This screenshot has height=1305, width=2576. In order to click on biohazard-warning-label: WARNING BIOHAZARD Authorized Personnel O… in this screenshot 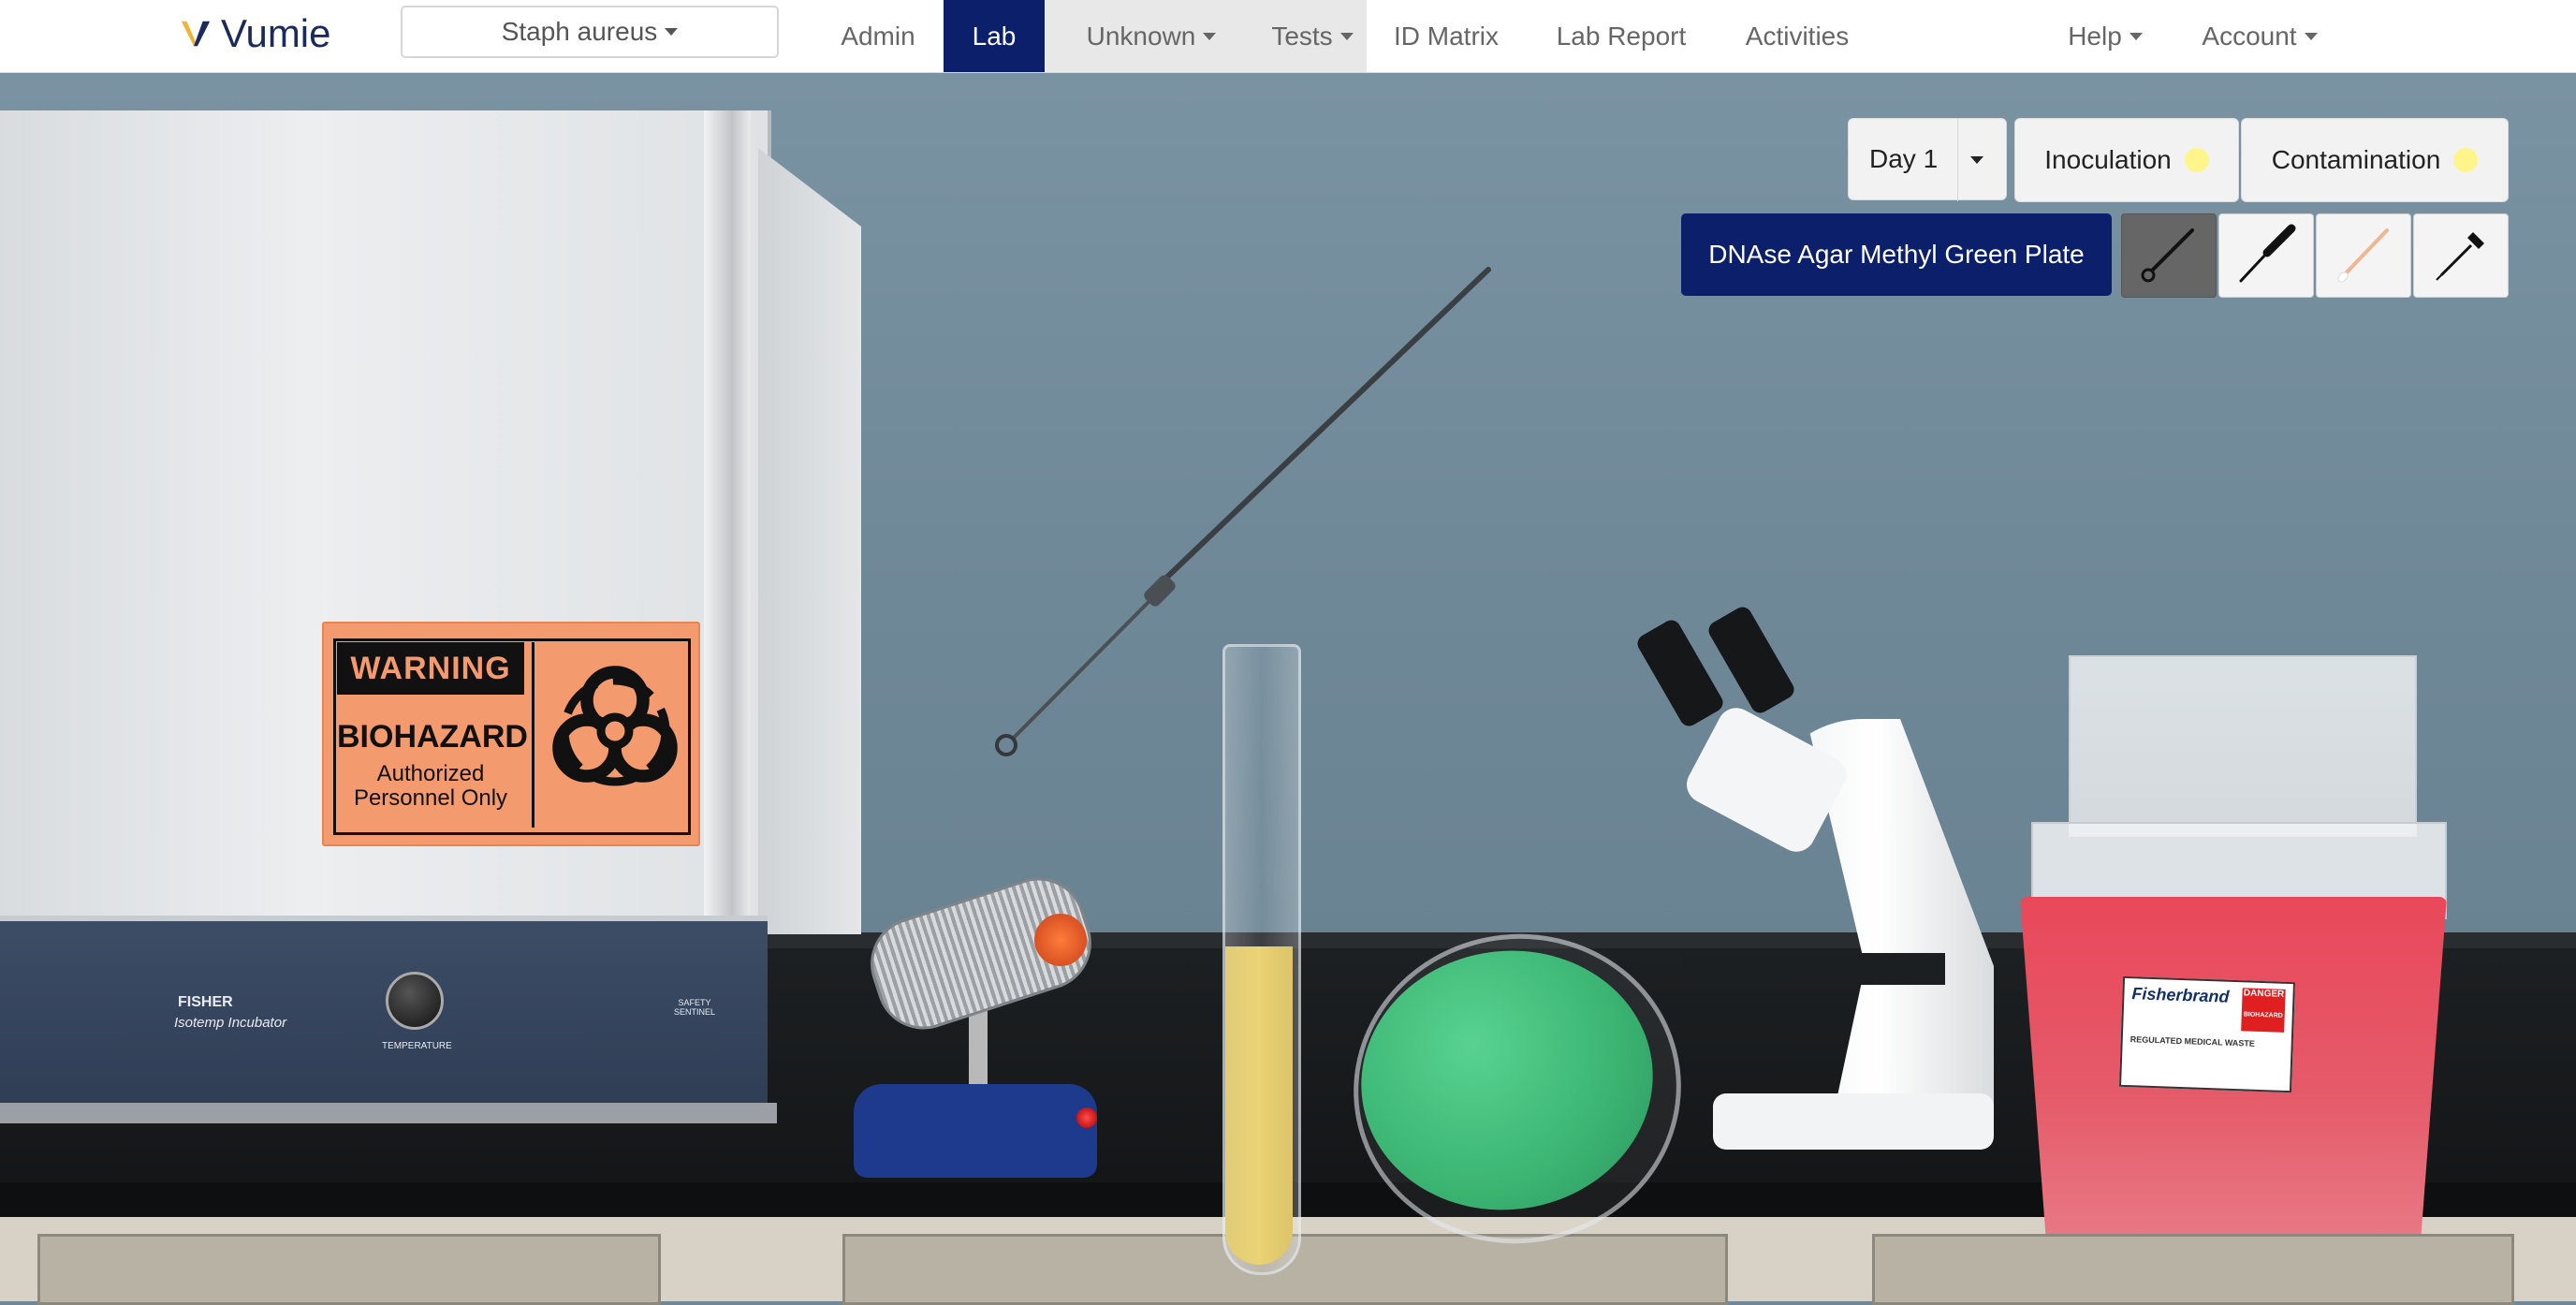, I will do `click(511, 734)`.